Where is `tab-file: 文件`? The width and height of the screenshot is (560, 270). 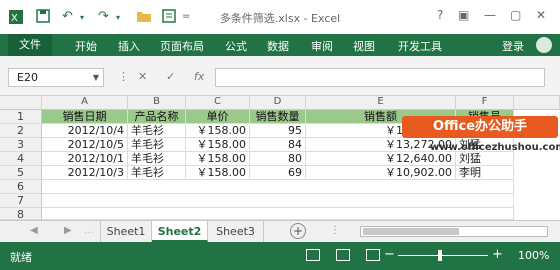
tab-file: 文件 is located at coordinates (30, 45).